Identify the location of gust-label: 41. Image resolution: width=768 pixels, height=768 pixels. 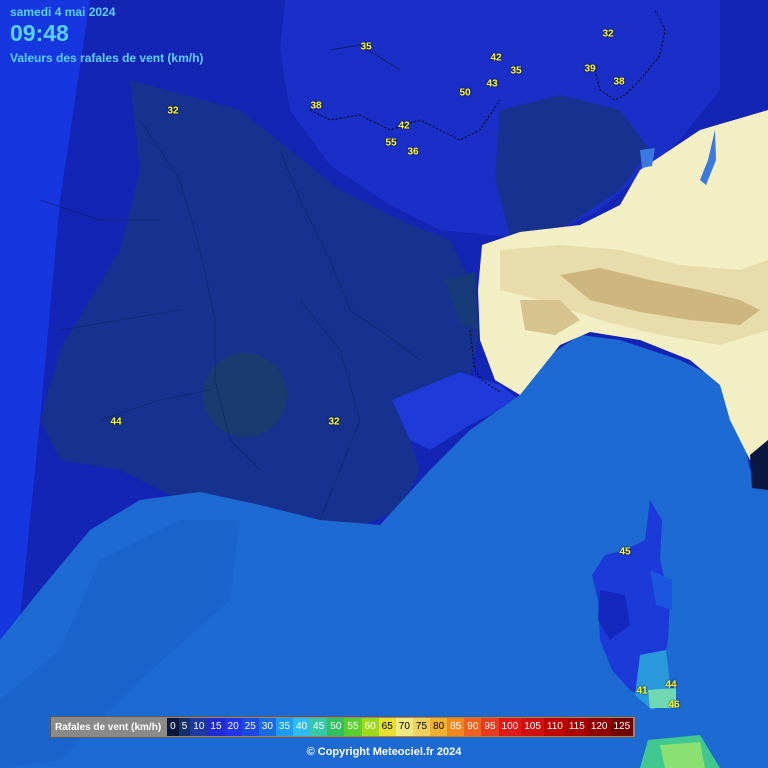
(642, 691).